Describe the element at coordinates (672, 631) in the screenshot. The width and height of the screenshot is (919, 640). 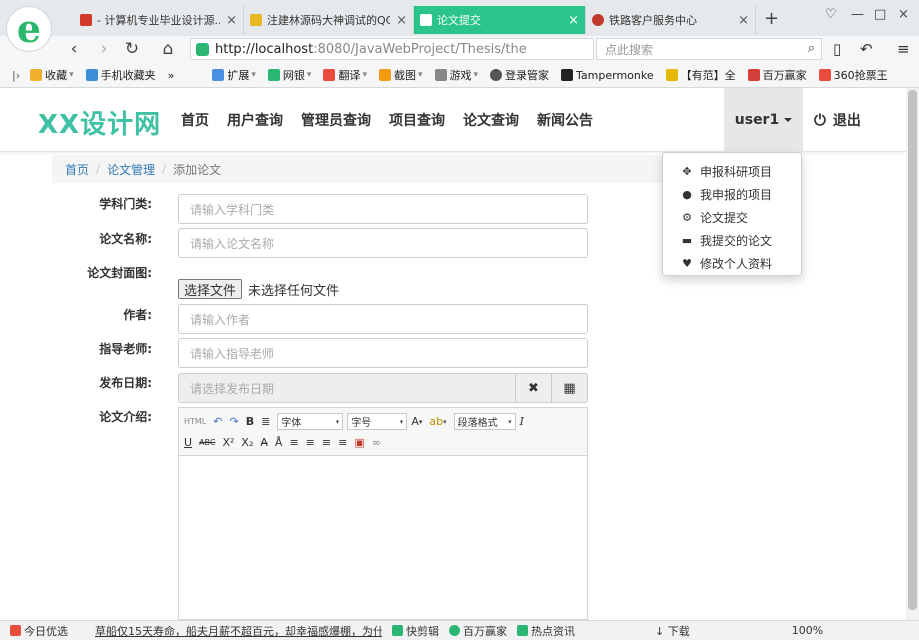
I see `status-download: ↓ 下载` at that location.